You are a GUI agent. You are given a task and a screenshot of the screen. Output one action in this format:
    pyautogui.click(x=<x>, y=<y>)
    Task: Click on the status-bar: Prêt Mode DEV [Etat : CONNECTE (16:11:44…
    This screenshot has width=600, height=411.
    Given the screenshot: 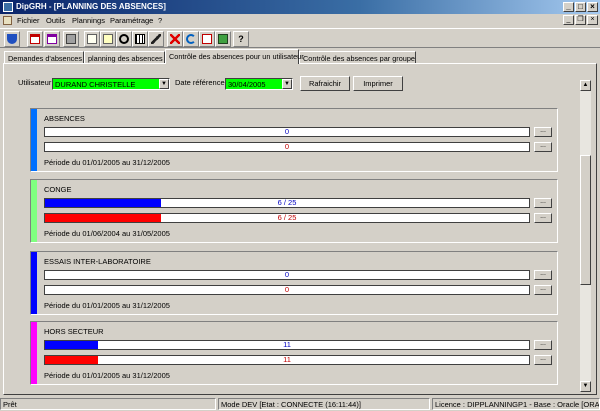 What is the action you would take?
    pyautogui.click(x=300, y=404)
    